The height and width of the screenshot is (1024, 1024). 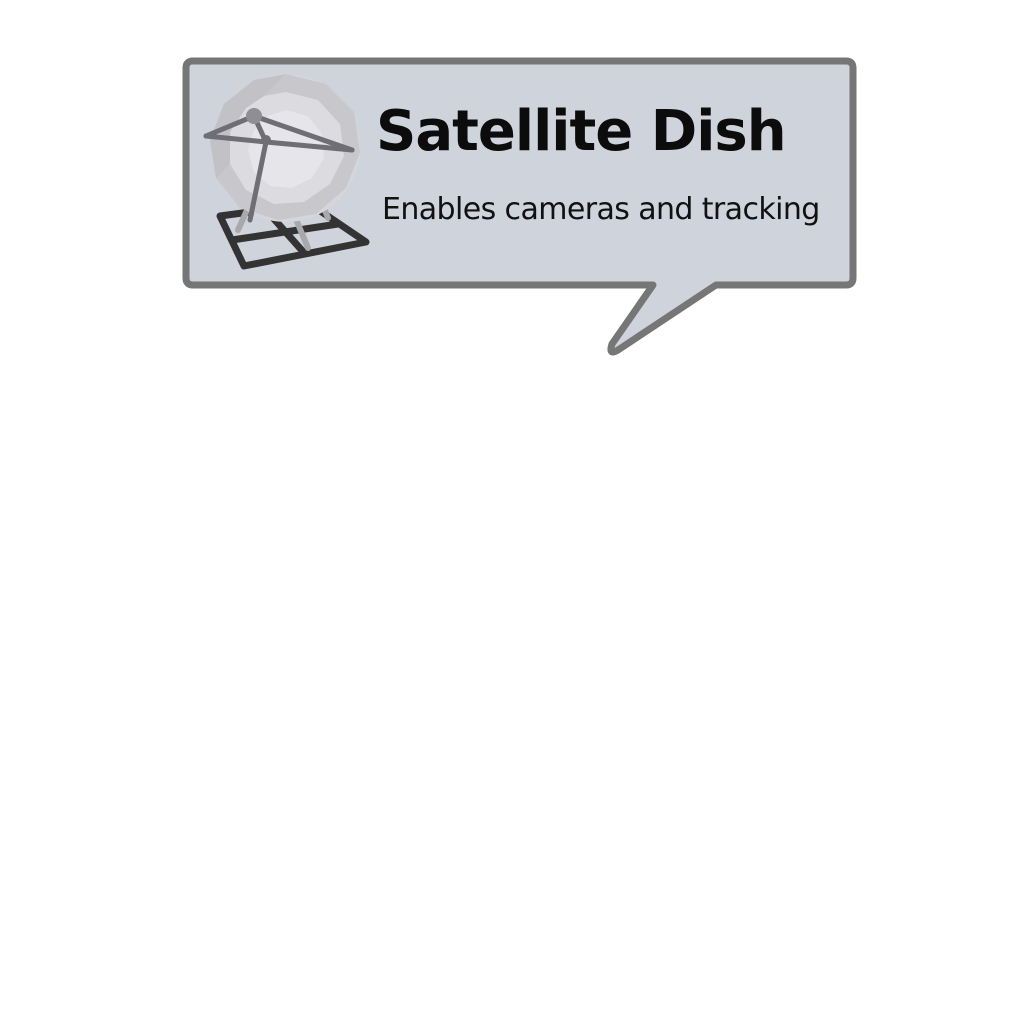 What do you see at coordinates (254, 116) in the screenshot?
I see `dish-feed-horn` at bounding box center [254, 116].